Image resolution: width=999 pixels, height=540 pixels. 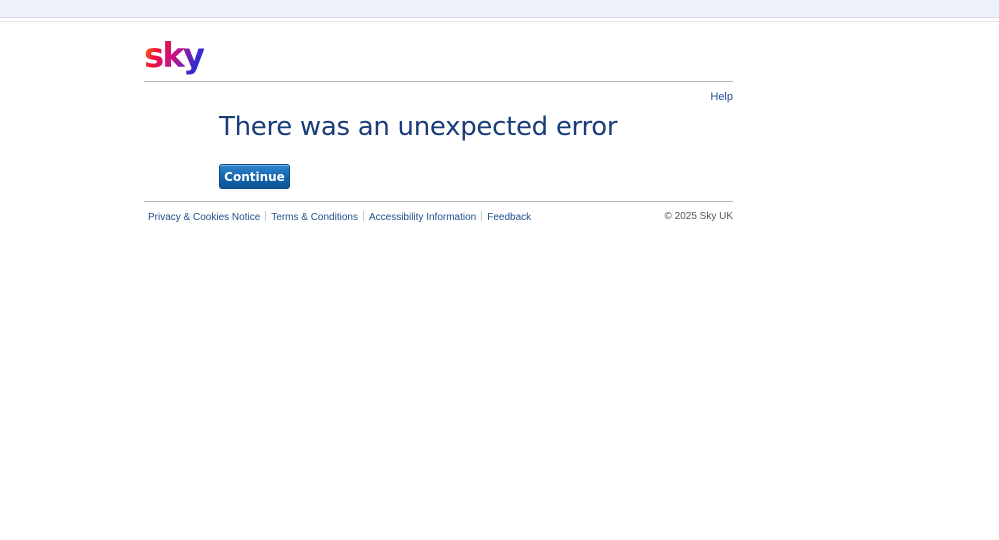 I want to click on error-title: There was an unexpected error, so click(x=418, y=127).